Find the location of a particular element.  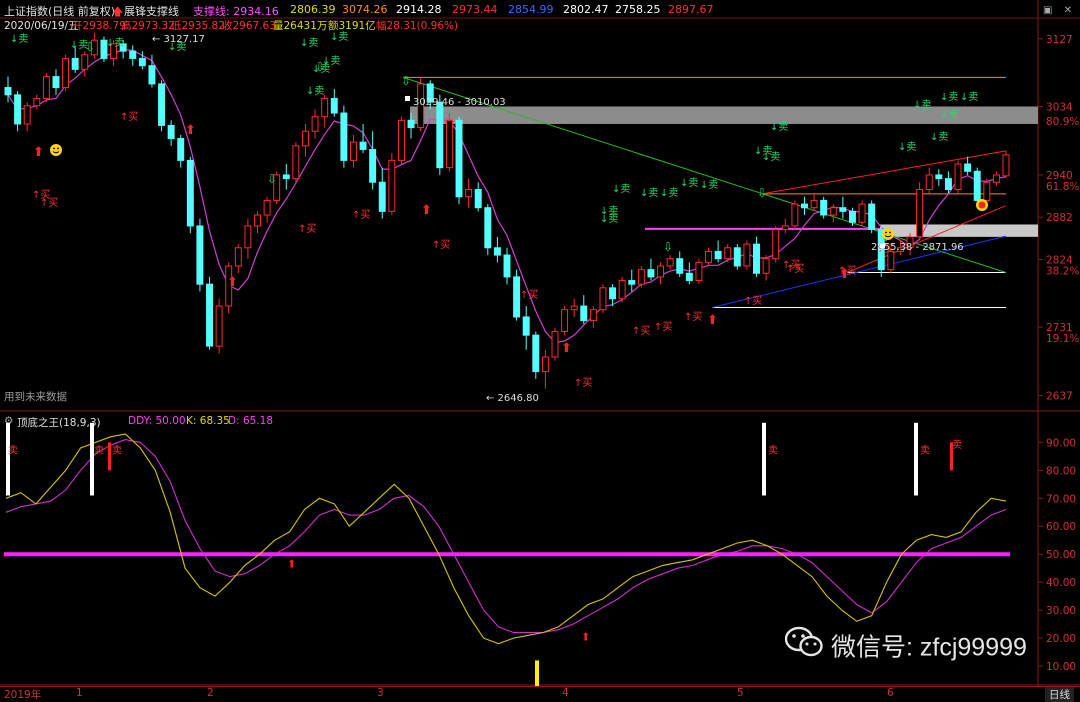

red-marker-bar is located at coordinates (109, 456).